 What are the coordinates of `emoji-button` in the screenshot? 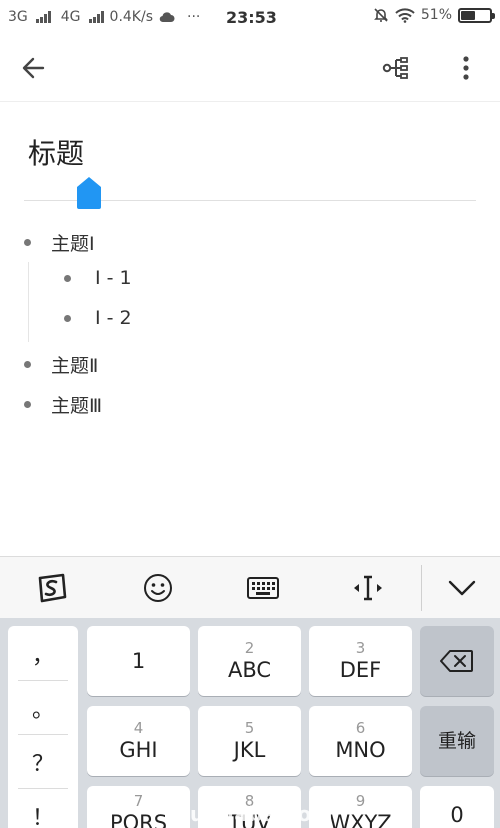 It's located at (158, 588).